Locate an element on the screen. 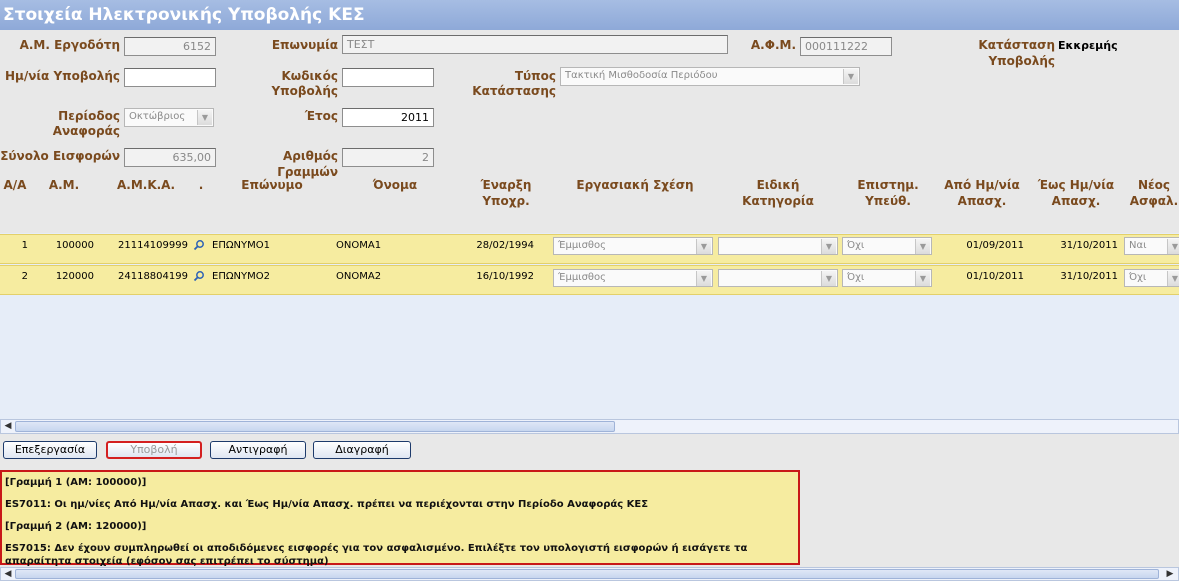 Image resolution: width=1179 pixels, height=581 pixels. col-header-enarxi-2: Υποχρ. is located at coordinates (506, 201).